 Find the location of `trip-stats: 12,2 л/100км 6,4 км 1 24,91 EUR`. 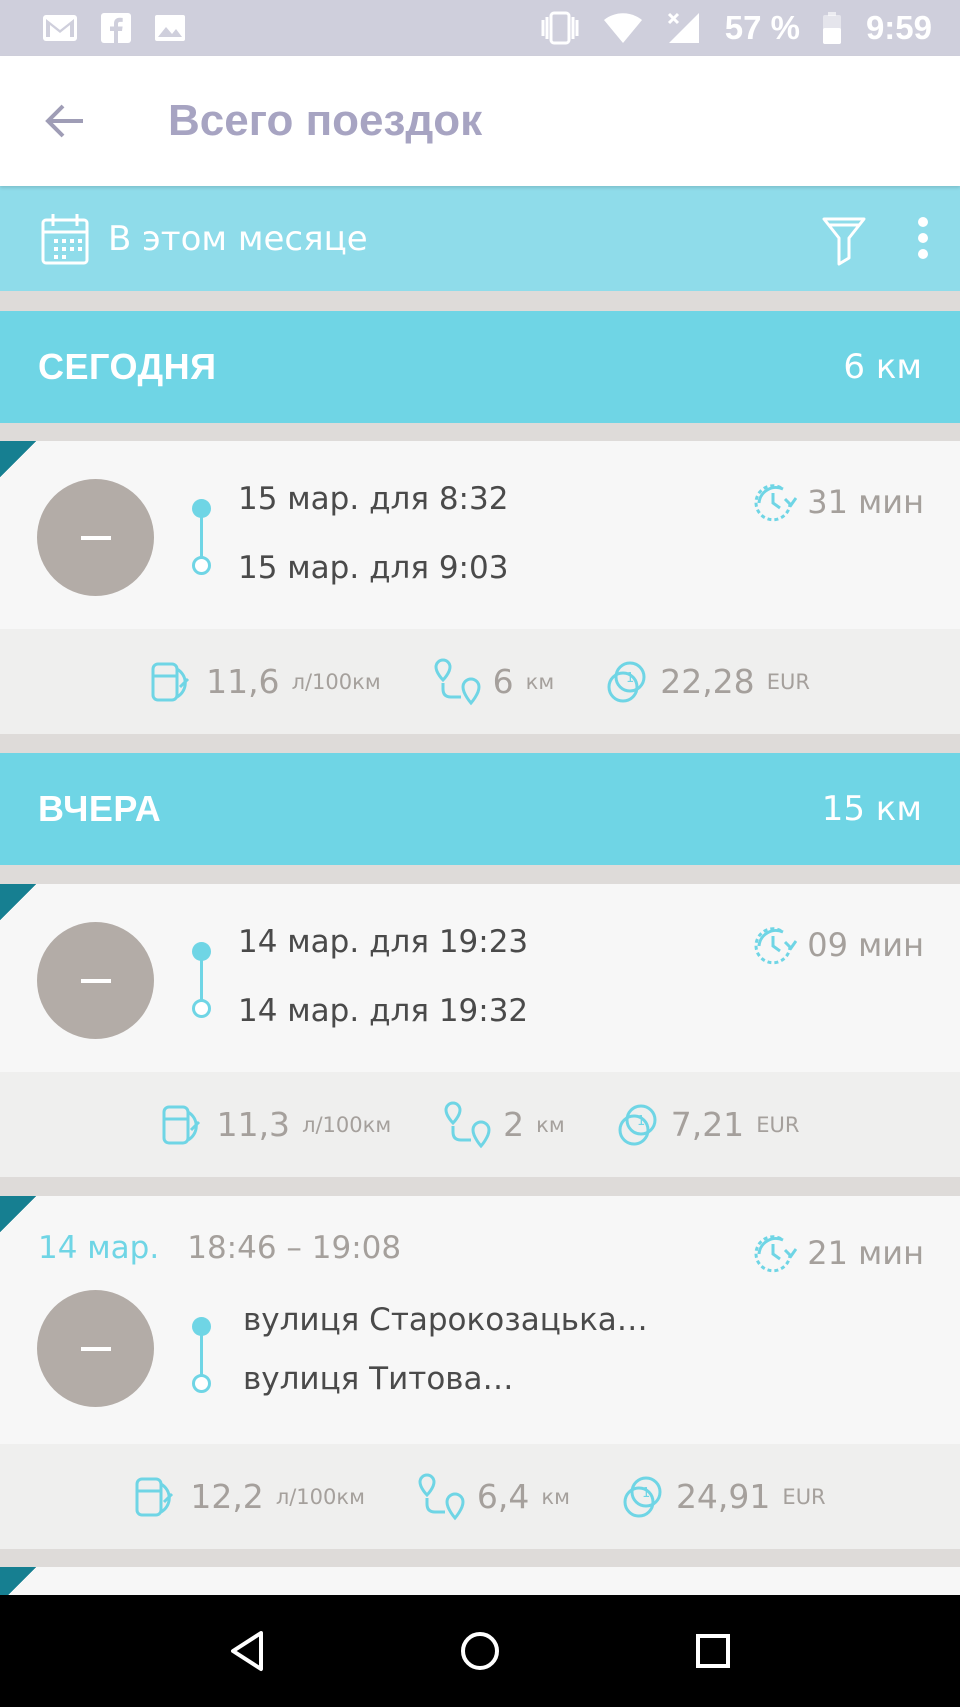

trip-stats: 12,2 л/100км 6,4 км 1 24,91 EUR is located at coordinates (480, 1496).